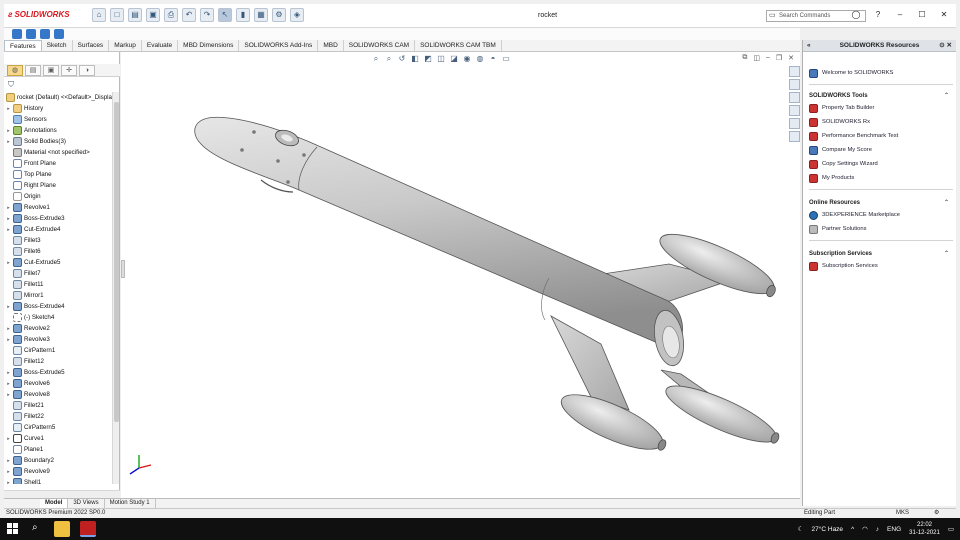 The width and height of the screenshot is (960, 540). Describe the element at coordinates (207, 15) in the screenshot. I see `redo-icon: ↷` at that location.